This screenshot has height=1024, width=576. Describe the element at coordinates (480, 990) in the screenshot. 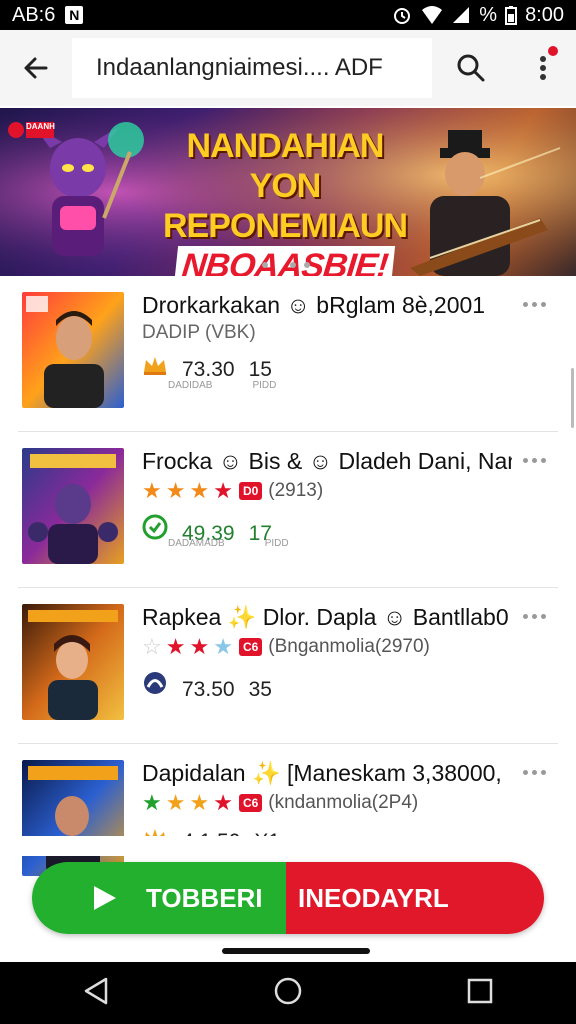

I see `recents-square-icon` at that location.